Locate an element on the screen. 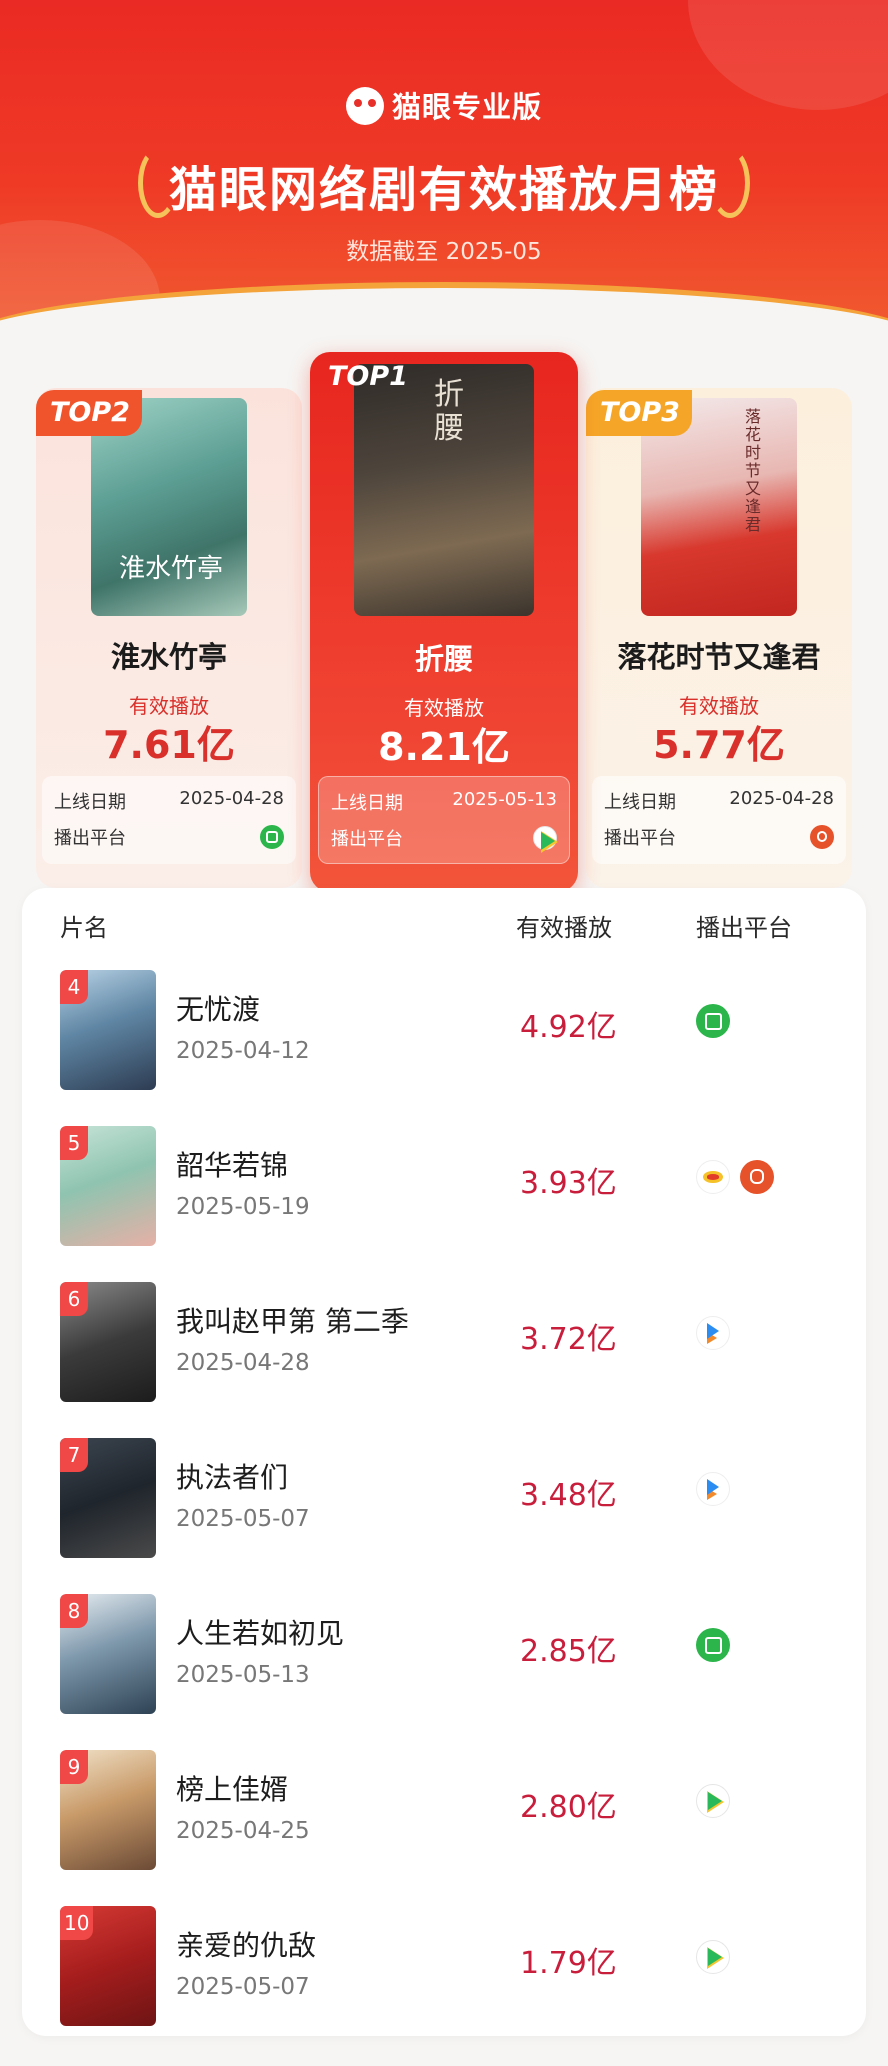 This screenshot has height=2066, width=888. show-date: 2025-04-12 is located at coordinates (243, 1051).